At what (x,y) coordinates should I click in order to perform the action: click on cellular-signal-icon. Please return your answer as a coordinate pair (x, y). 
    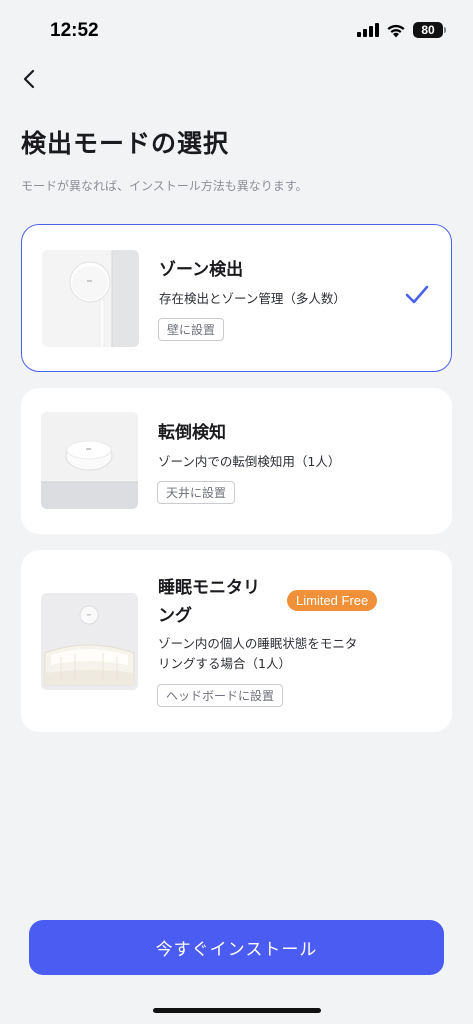
    Looking at the image, I should click on (368, 30).